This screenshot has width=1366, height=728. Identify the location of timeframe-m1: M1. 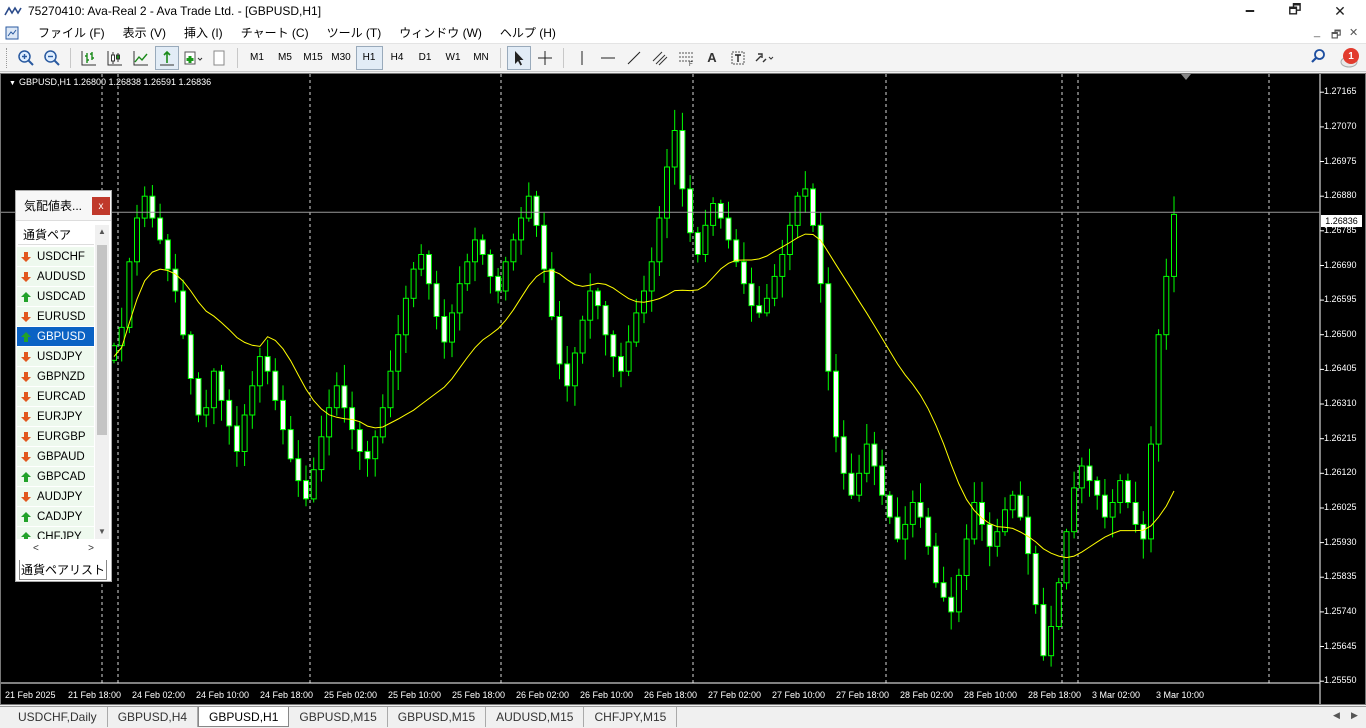
(257, 58).